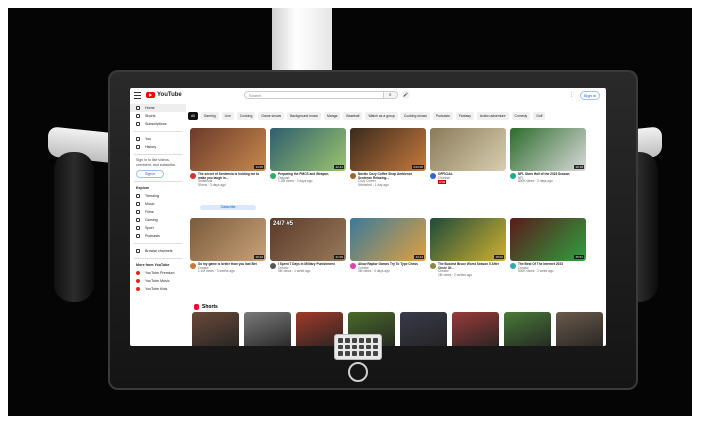 Image resolution: width=701 pixels, height=423 pixels. I want to click on video-thumbnail: 10:18, so click(548, 149).